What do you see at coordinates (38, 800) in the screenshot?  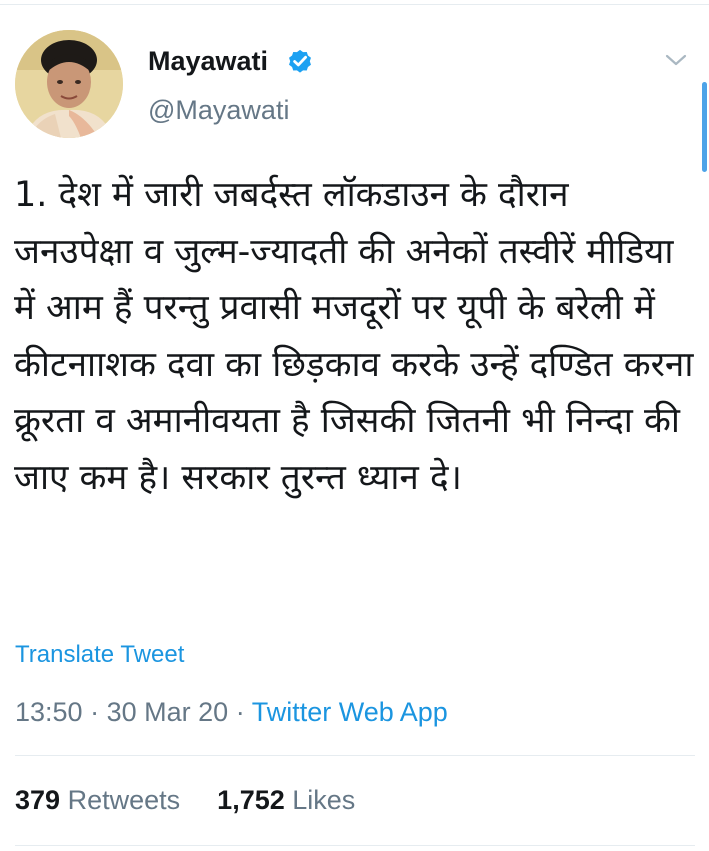 I see `retweets-count: 379` at bounding box center [38, 800].